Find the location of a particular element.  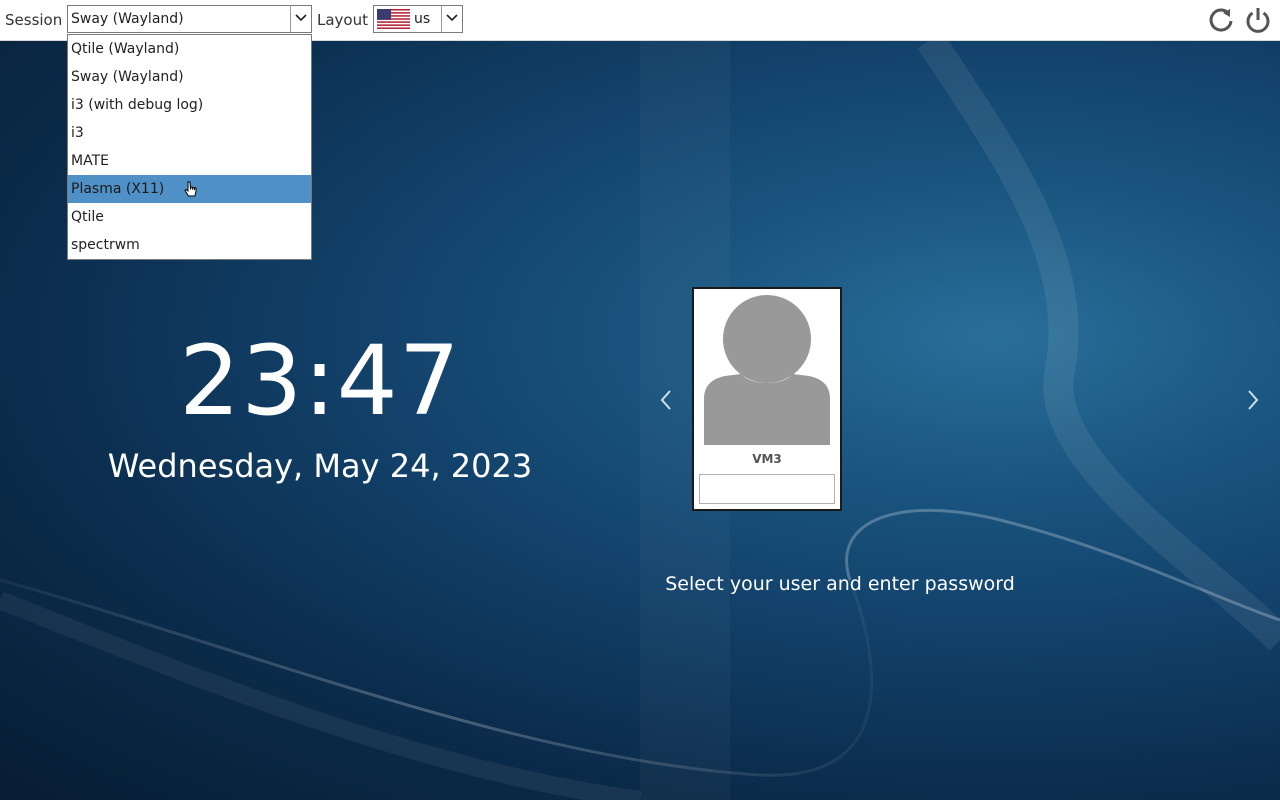

layout-select: us is located at coordinates (418, 19).